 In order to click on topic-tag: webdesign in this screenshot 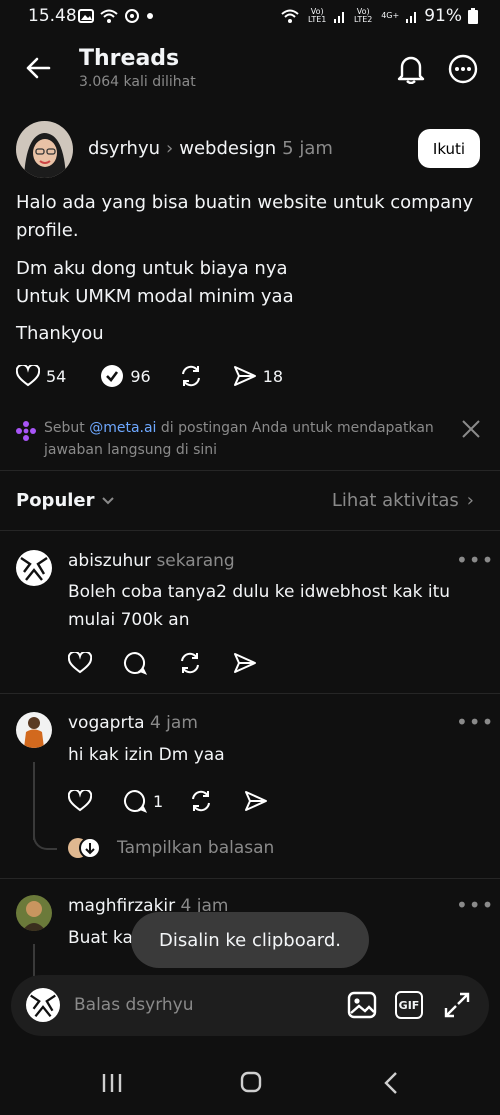, I will do `click(227, 148)`.